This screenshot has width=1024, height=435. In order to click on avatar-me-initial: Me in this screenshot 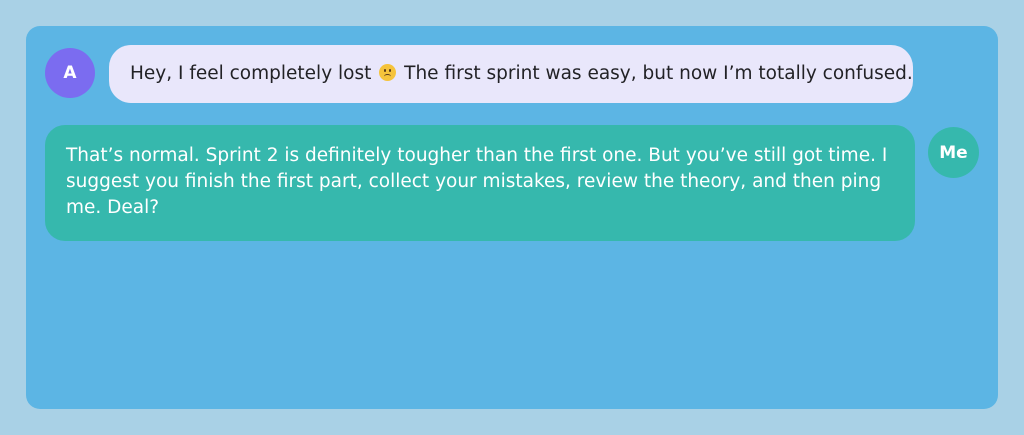, I will do `click(953, 152)`.